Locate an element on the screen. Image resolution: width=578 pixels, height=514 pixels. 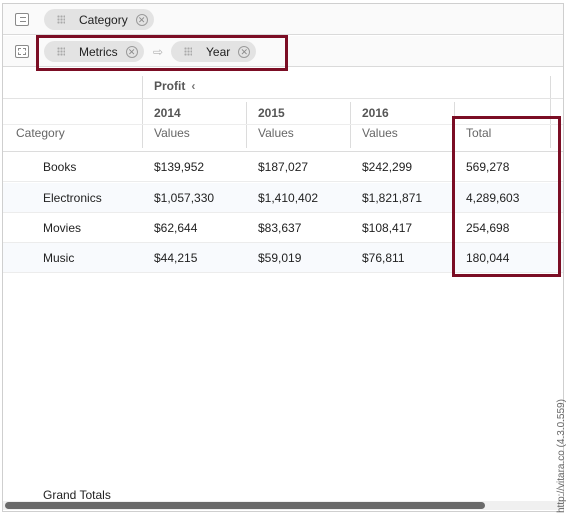
pill-label: Year is located at coordinates (218, 51).